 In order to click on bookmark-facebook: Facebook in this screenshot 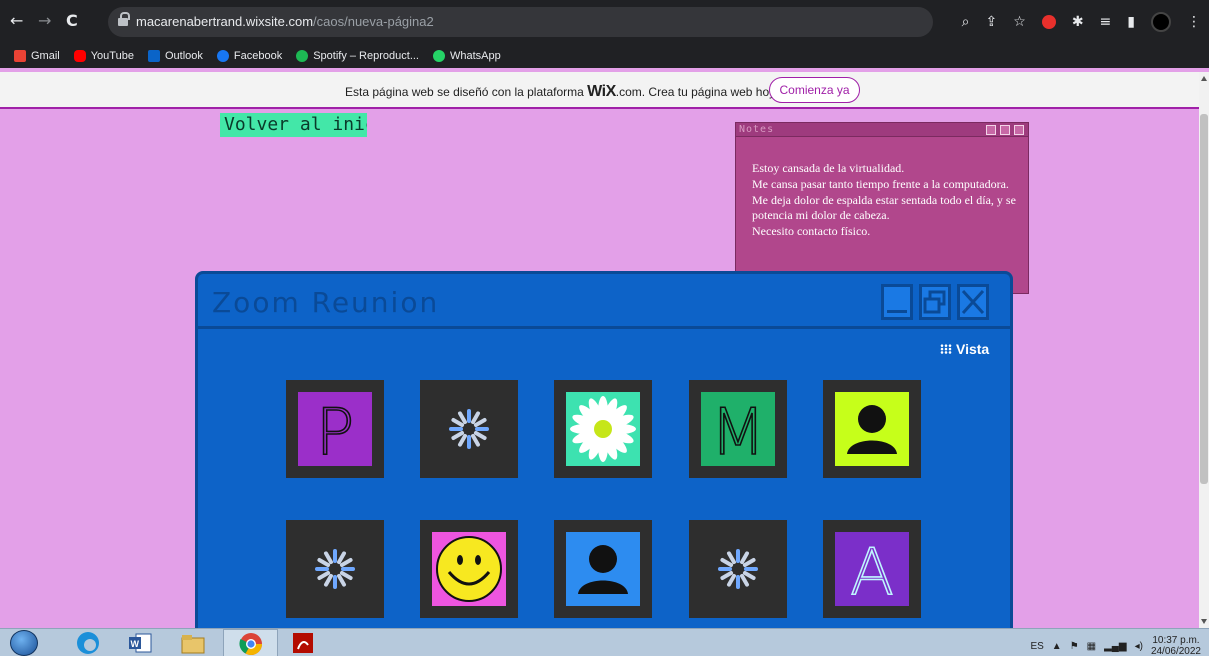, I will do `click(249, 56)`.